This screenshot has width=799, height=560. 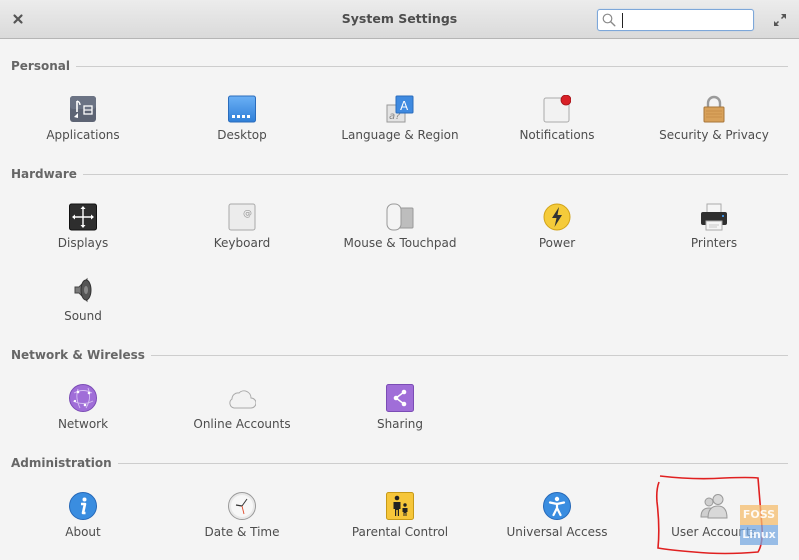 I want to click on search-input, so click(x=684, y=20).